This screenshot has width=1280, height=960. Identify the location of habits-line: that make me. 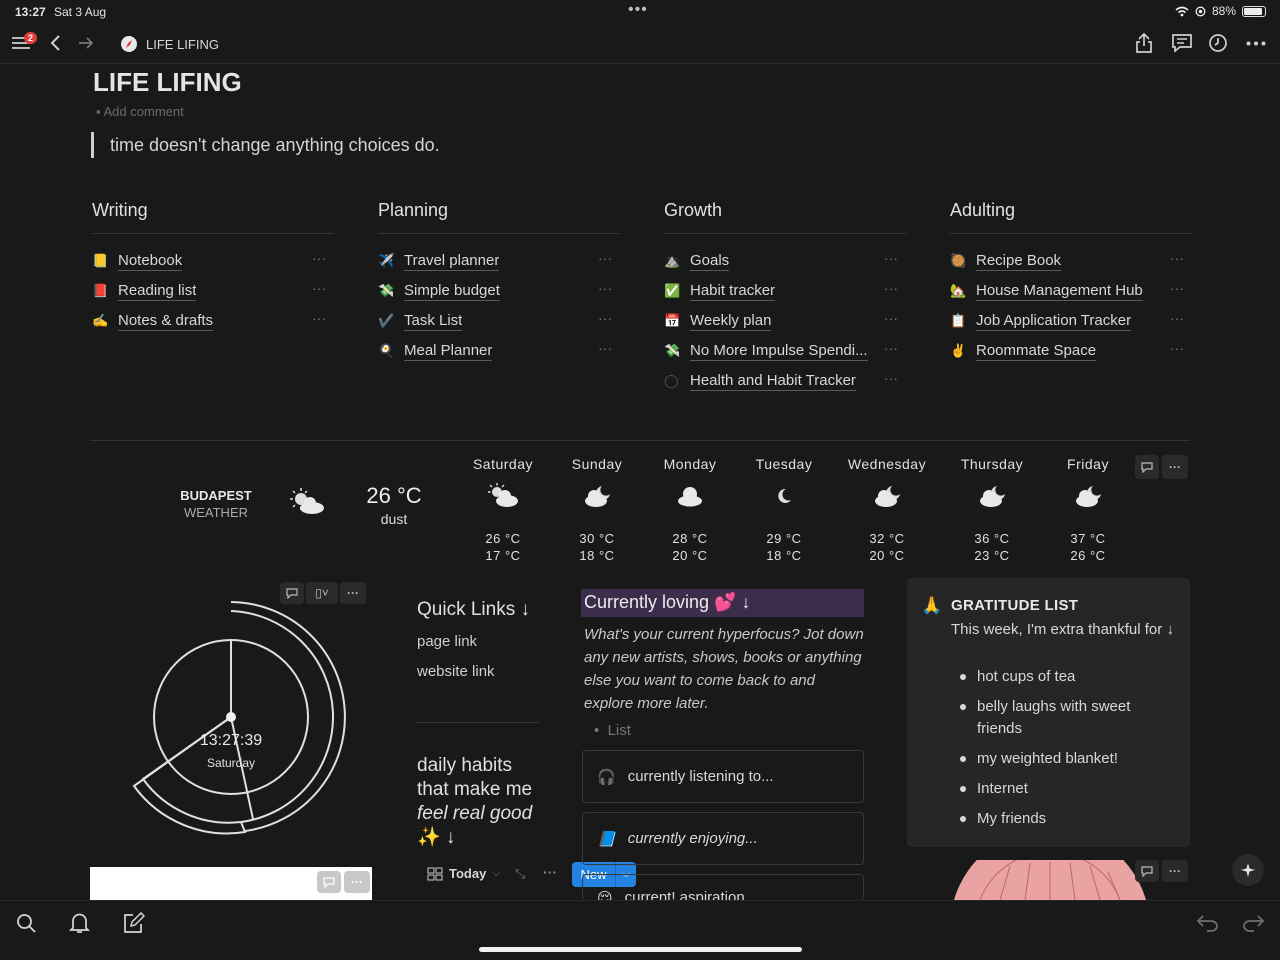
(475, 789).